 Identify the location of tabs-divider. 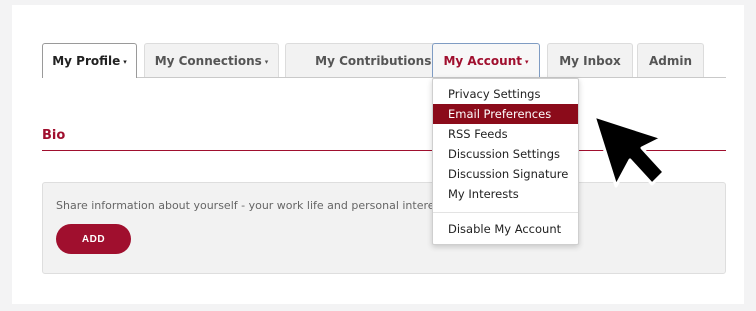
(384, 77).